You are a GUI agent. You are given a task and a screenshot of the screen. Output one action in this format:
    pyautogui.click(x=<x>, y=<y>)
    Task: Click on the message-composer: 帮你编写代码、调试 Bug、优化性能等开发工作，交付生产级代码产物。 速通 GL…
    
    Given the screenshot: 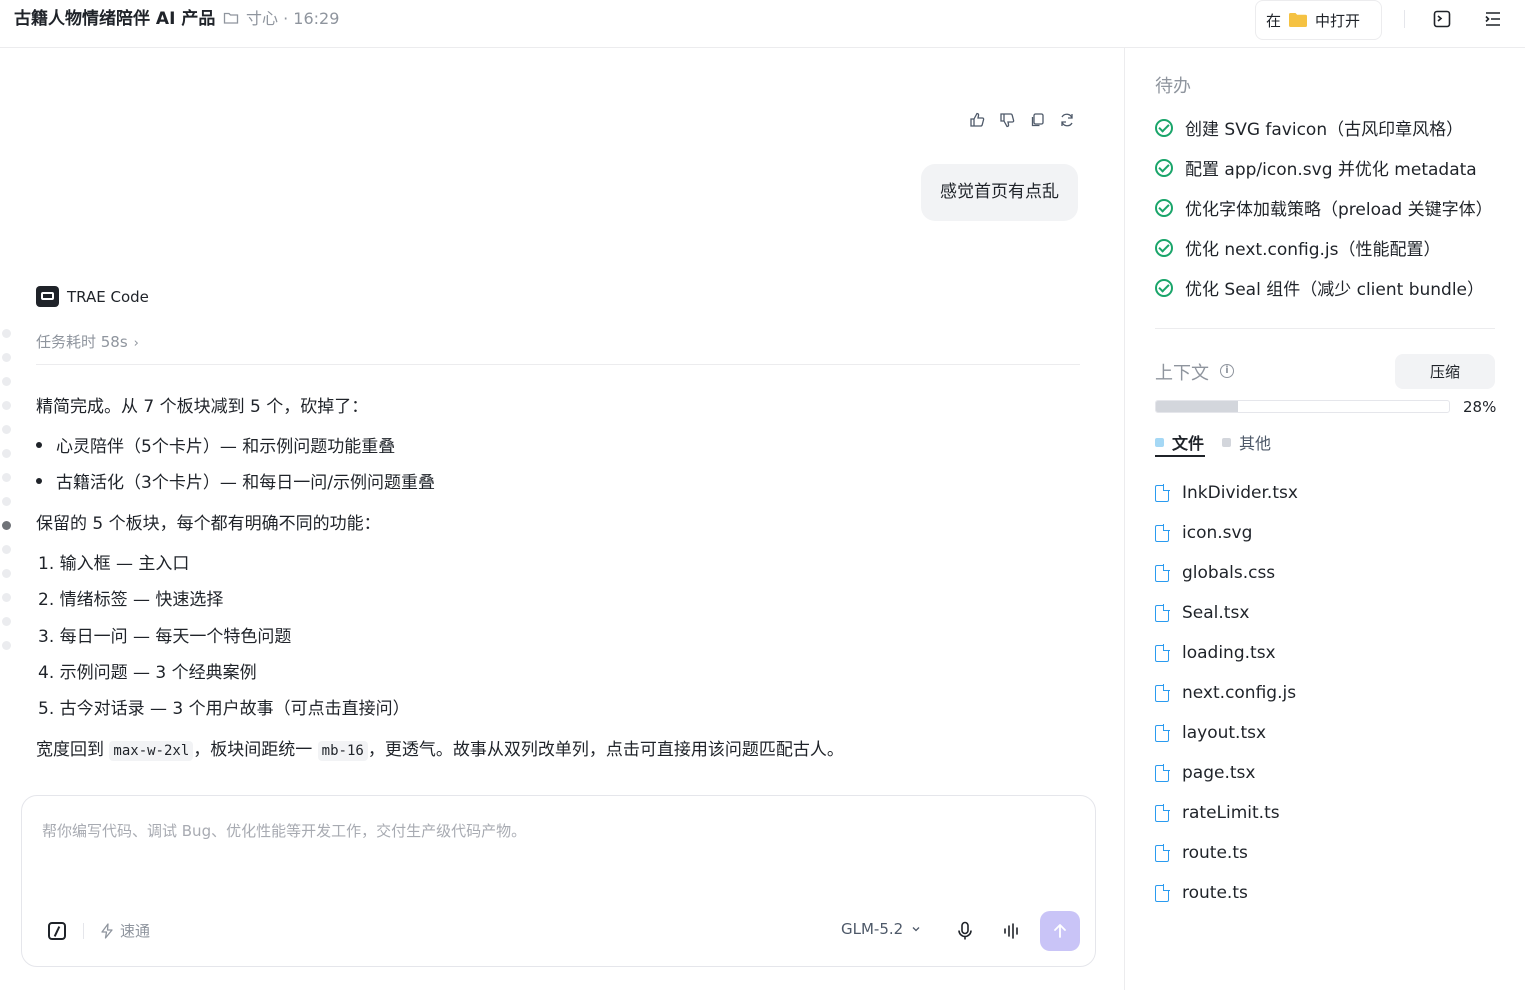 What is the action you would take?
    pyautogui.click(x=558, y=881)
    